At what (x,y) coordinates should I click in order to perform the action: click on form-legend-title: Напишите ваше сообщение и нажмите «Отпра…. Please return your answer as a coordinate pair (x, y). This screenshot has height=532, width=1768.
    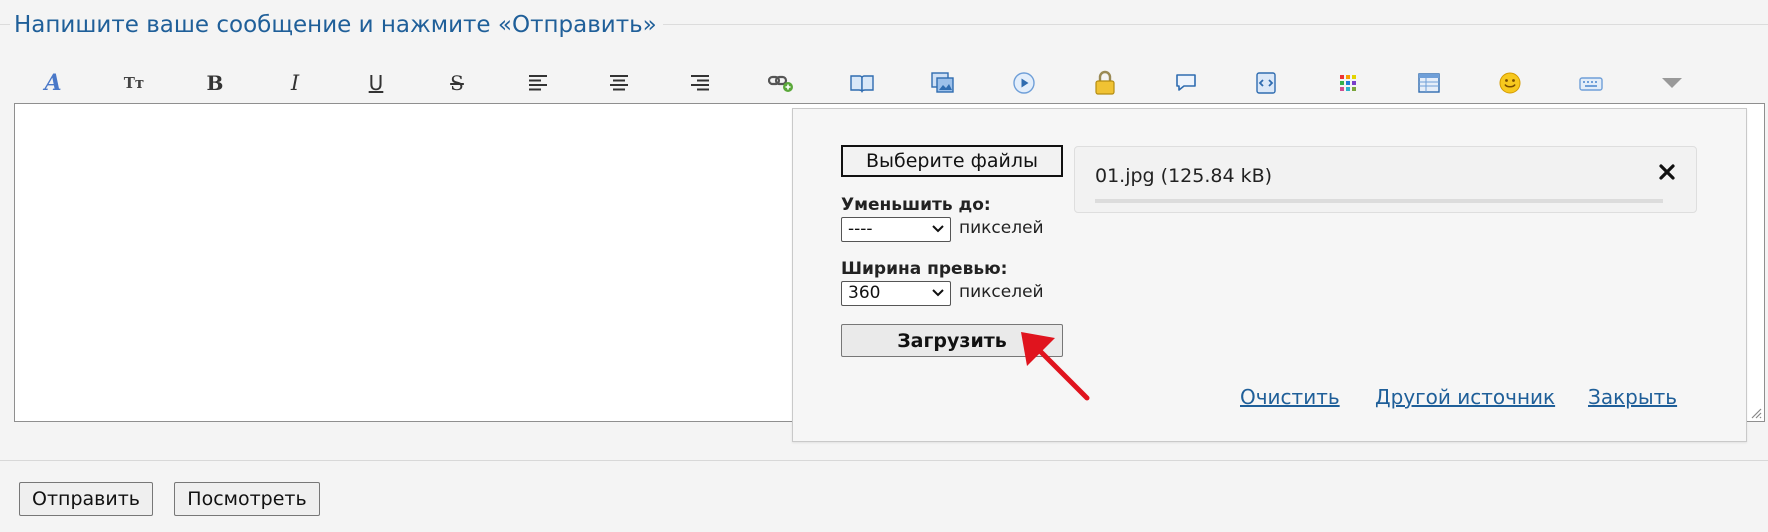
    Looking at the image, I should click on (336, 25).